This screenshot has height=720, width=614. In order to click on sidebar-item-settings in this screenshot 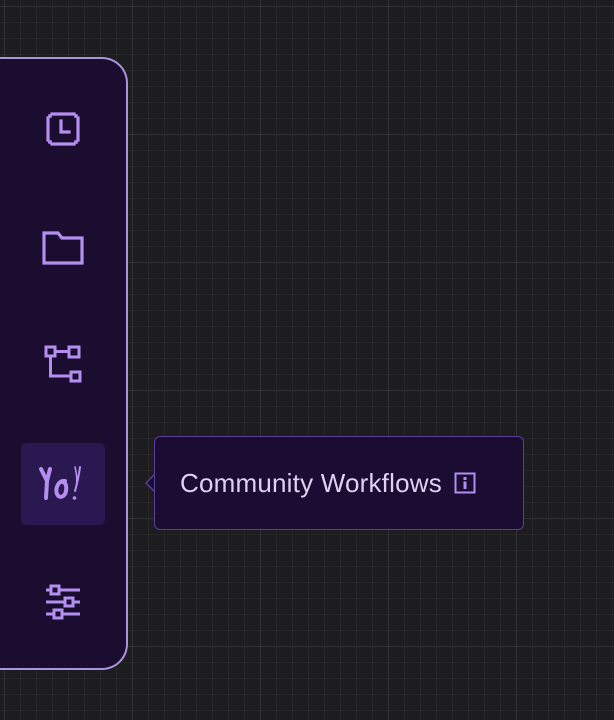, I will do `click(63, 602)`.